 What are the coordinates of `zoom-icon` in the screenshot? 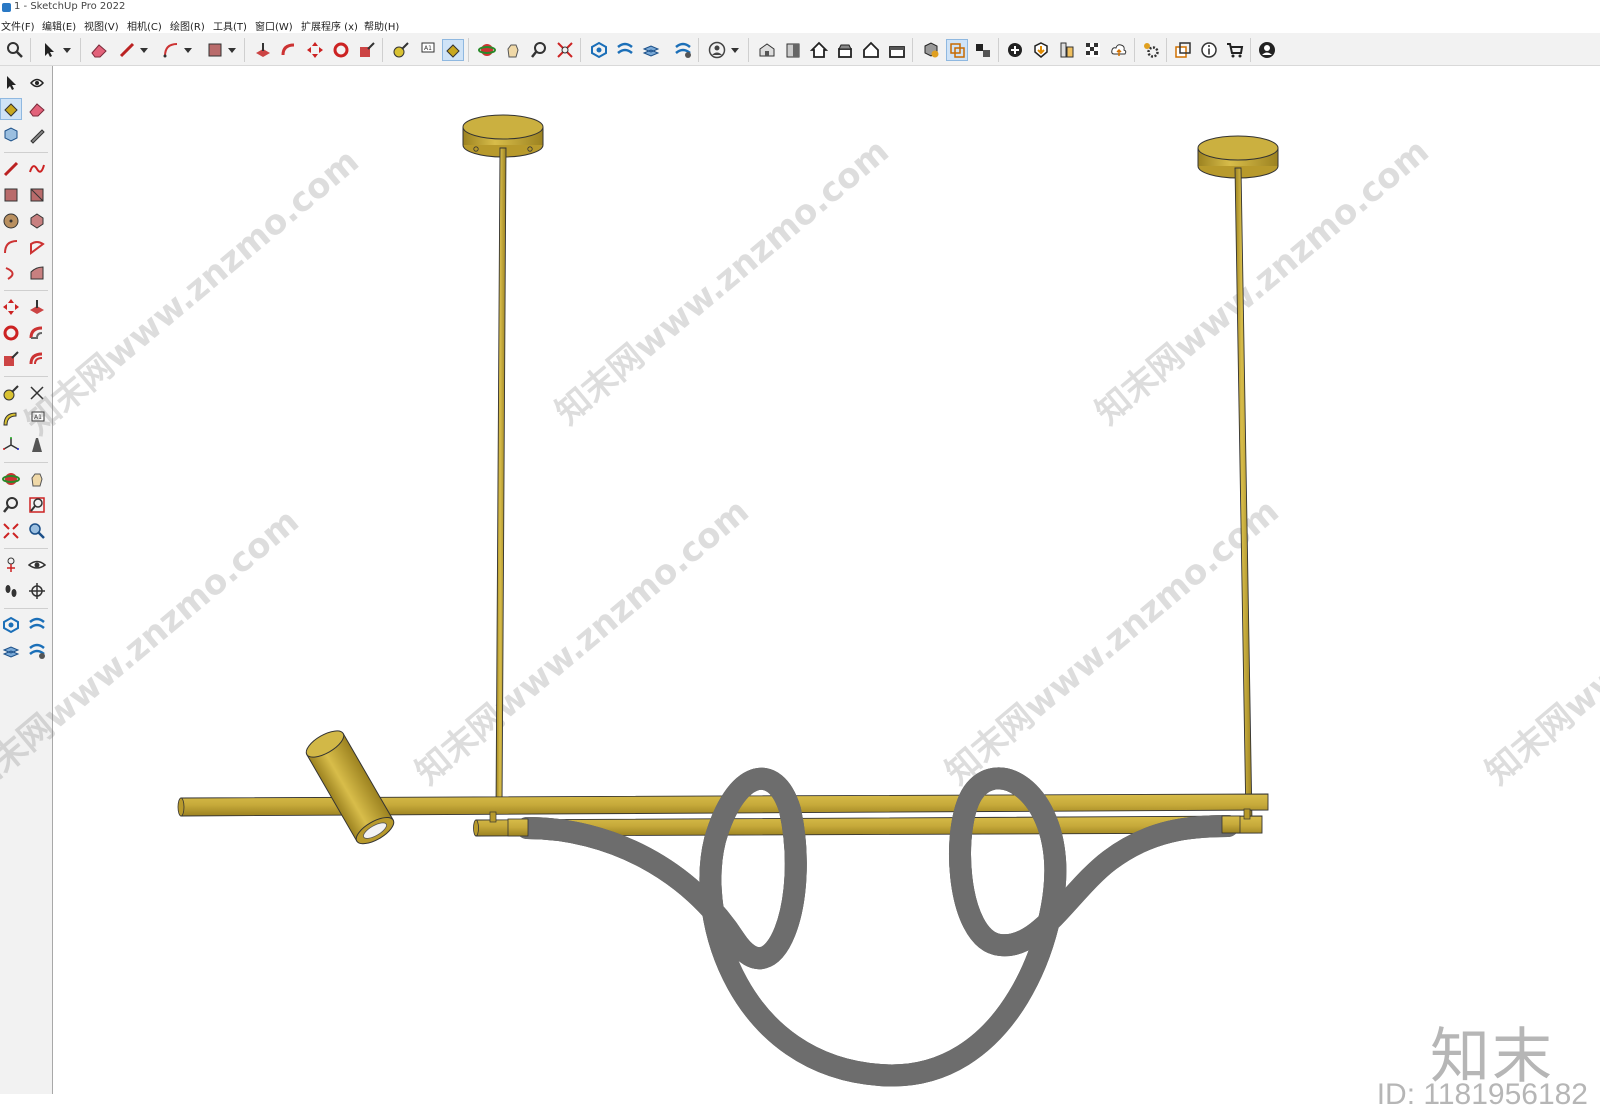 It's located at (539, 50).